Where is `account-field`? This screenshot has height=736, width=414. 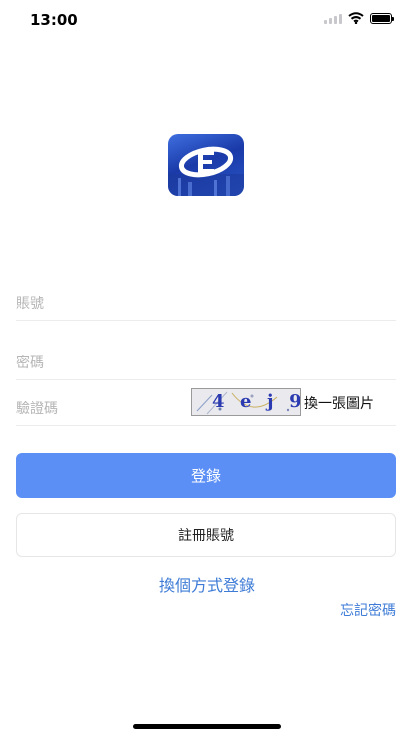
account-field is located at coordinates (206, 298).